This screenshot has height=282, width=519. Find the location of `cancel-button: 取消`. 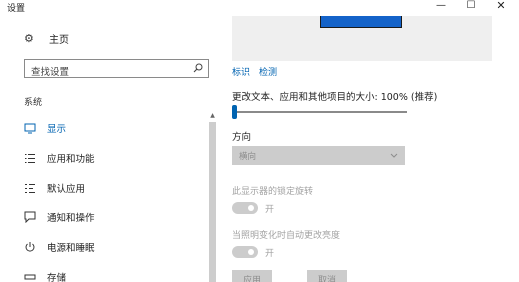

cancel-button: 取消 is located at coordinates (327, 276).